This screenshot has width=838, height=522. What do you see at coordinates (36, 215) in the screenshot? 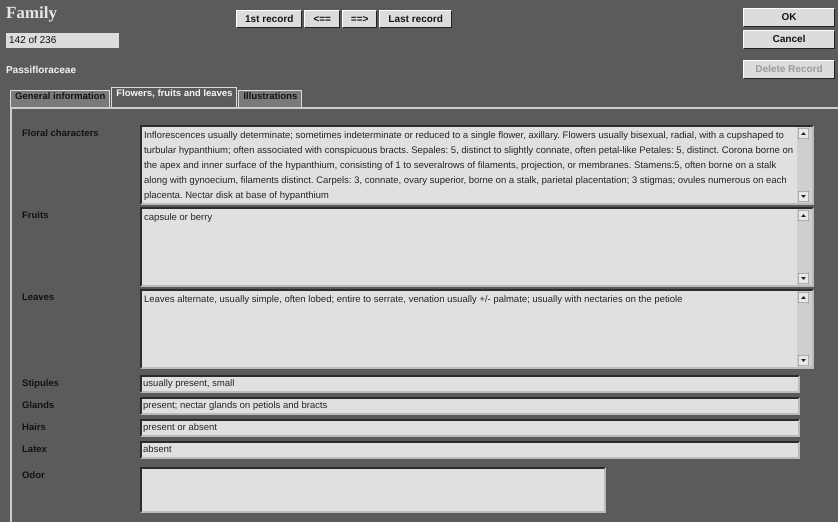
I see `field-label: Fruits` at bounding box center [36, 215].